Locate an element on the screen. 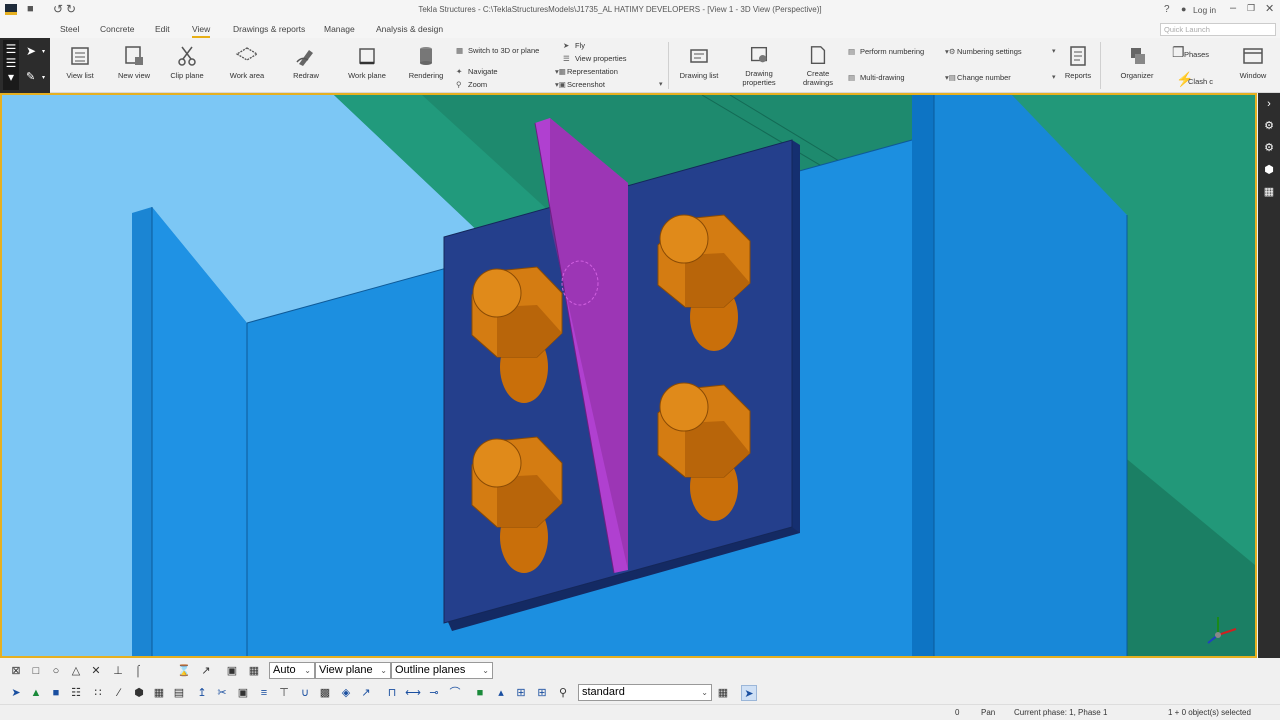  clash-check-button: ⚡Clash c is located at coordinates (1194, 79).